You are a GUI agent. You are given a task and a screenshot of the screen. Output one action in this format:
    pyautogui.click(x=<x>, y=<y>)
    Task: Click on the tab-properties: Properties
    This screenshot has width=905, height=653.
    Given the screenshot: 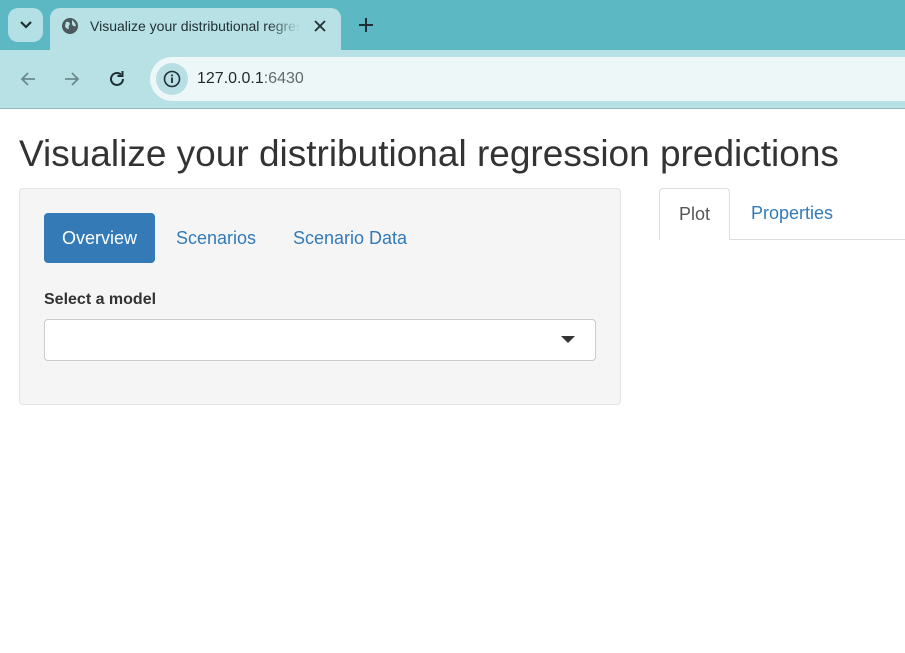 What is the action you would take?
    pyautogui.click(x=792, y=213)
    